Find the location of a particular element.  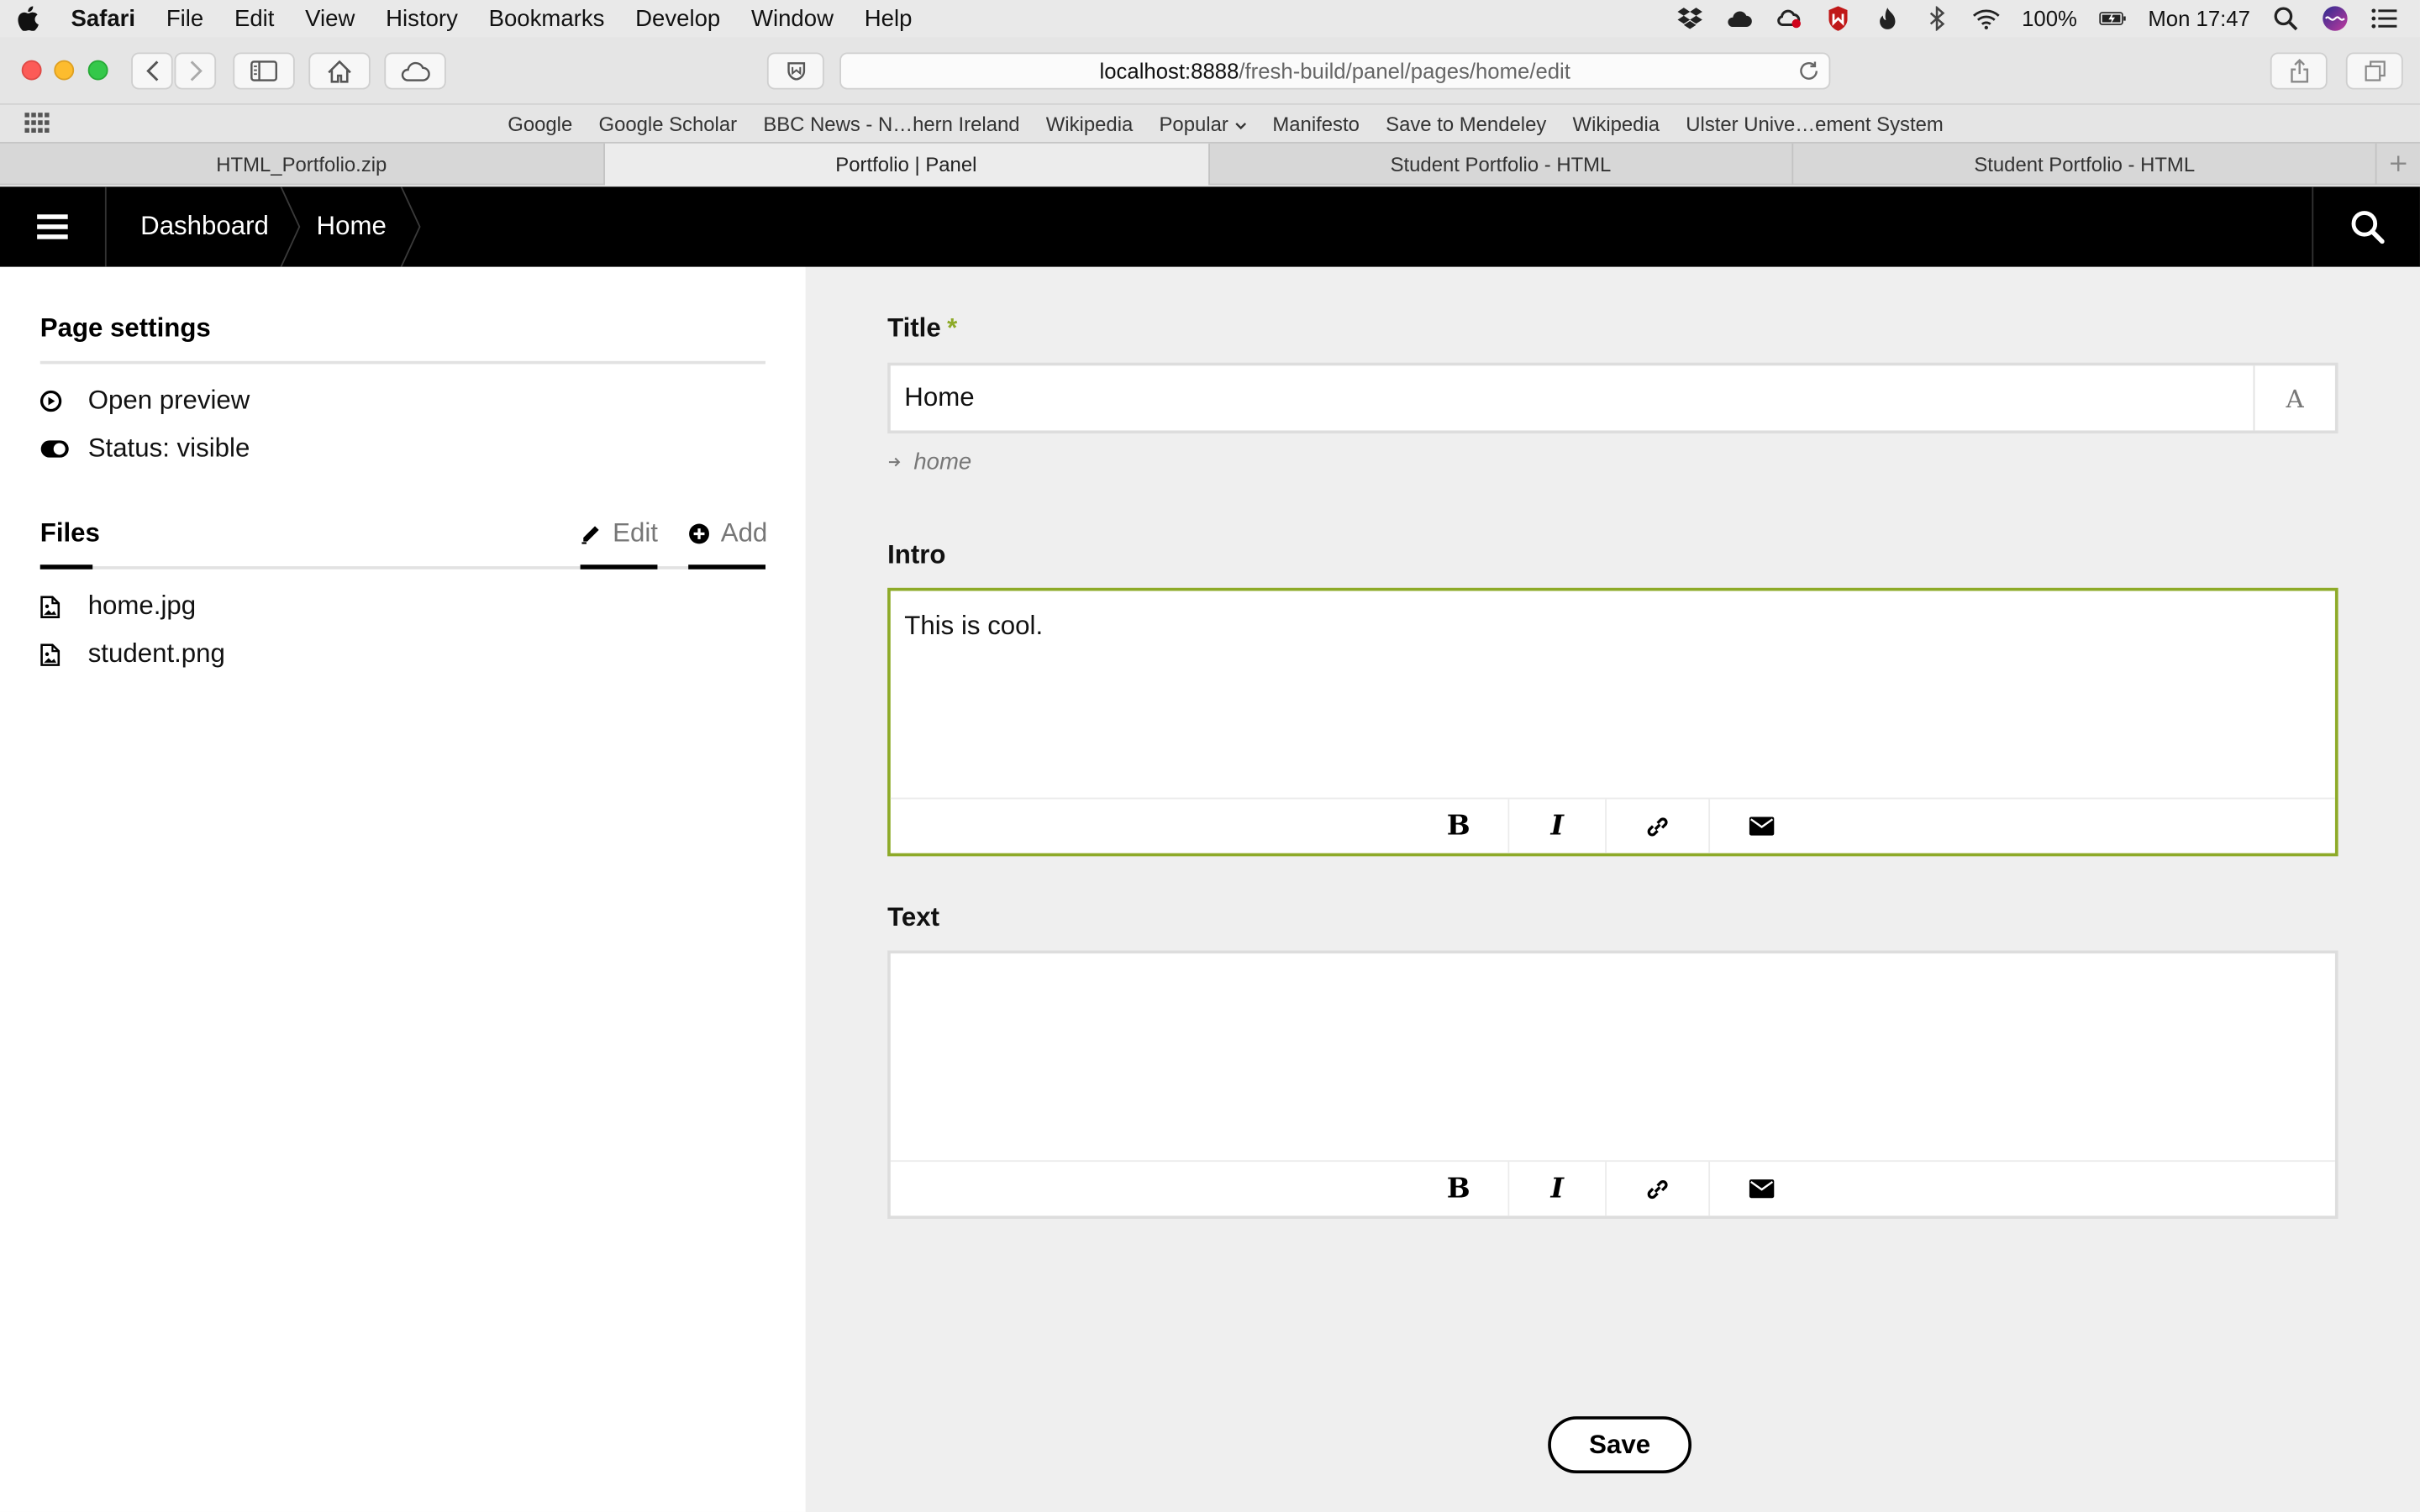

menu-button is located at coordinates (53, 226).